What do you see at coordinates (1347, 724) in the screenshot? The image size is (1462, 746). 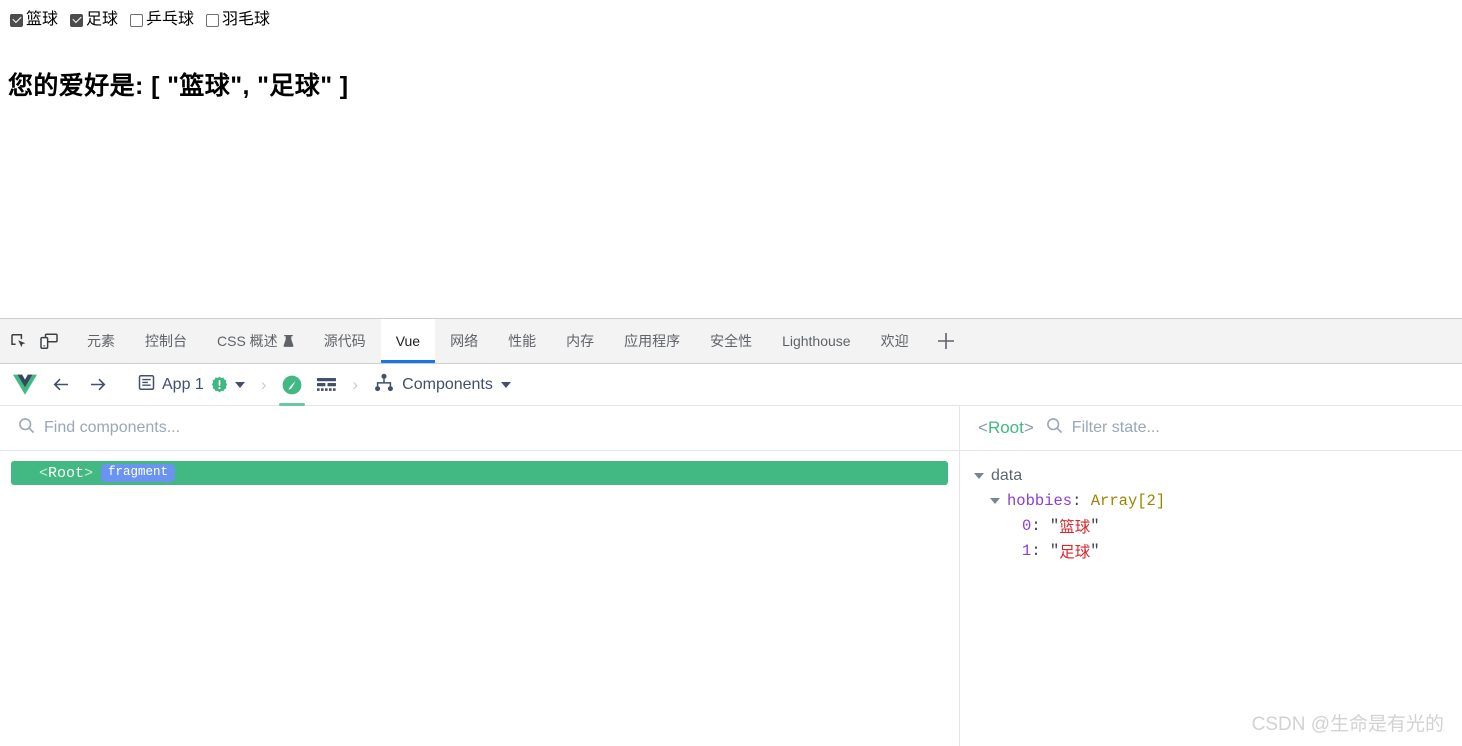 I see `csdn-watermark: CSDN @生命是有光的` at bounding box center [1347, 724].